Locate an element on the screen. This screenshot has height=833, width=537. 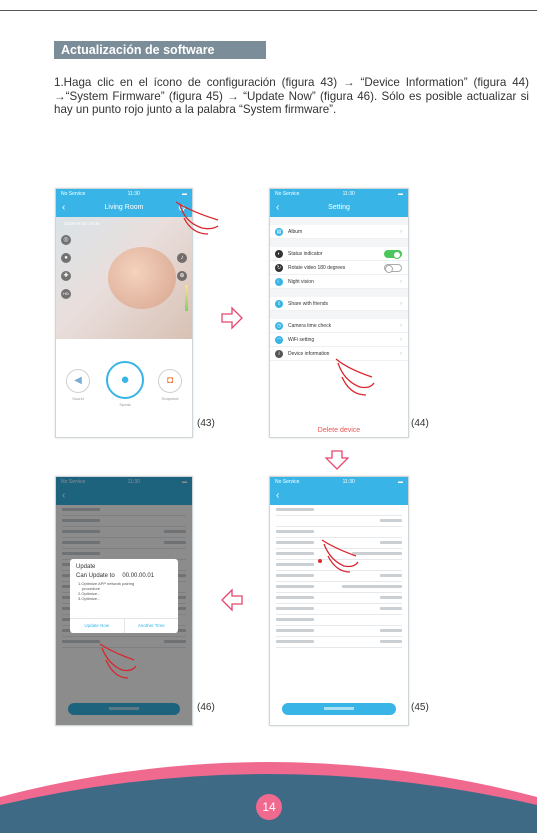
settings-night-vision: ☾ Night vision › is located at coordinates (339, 282).